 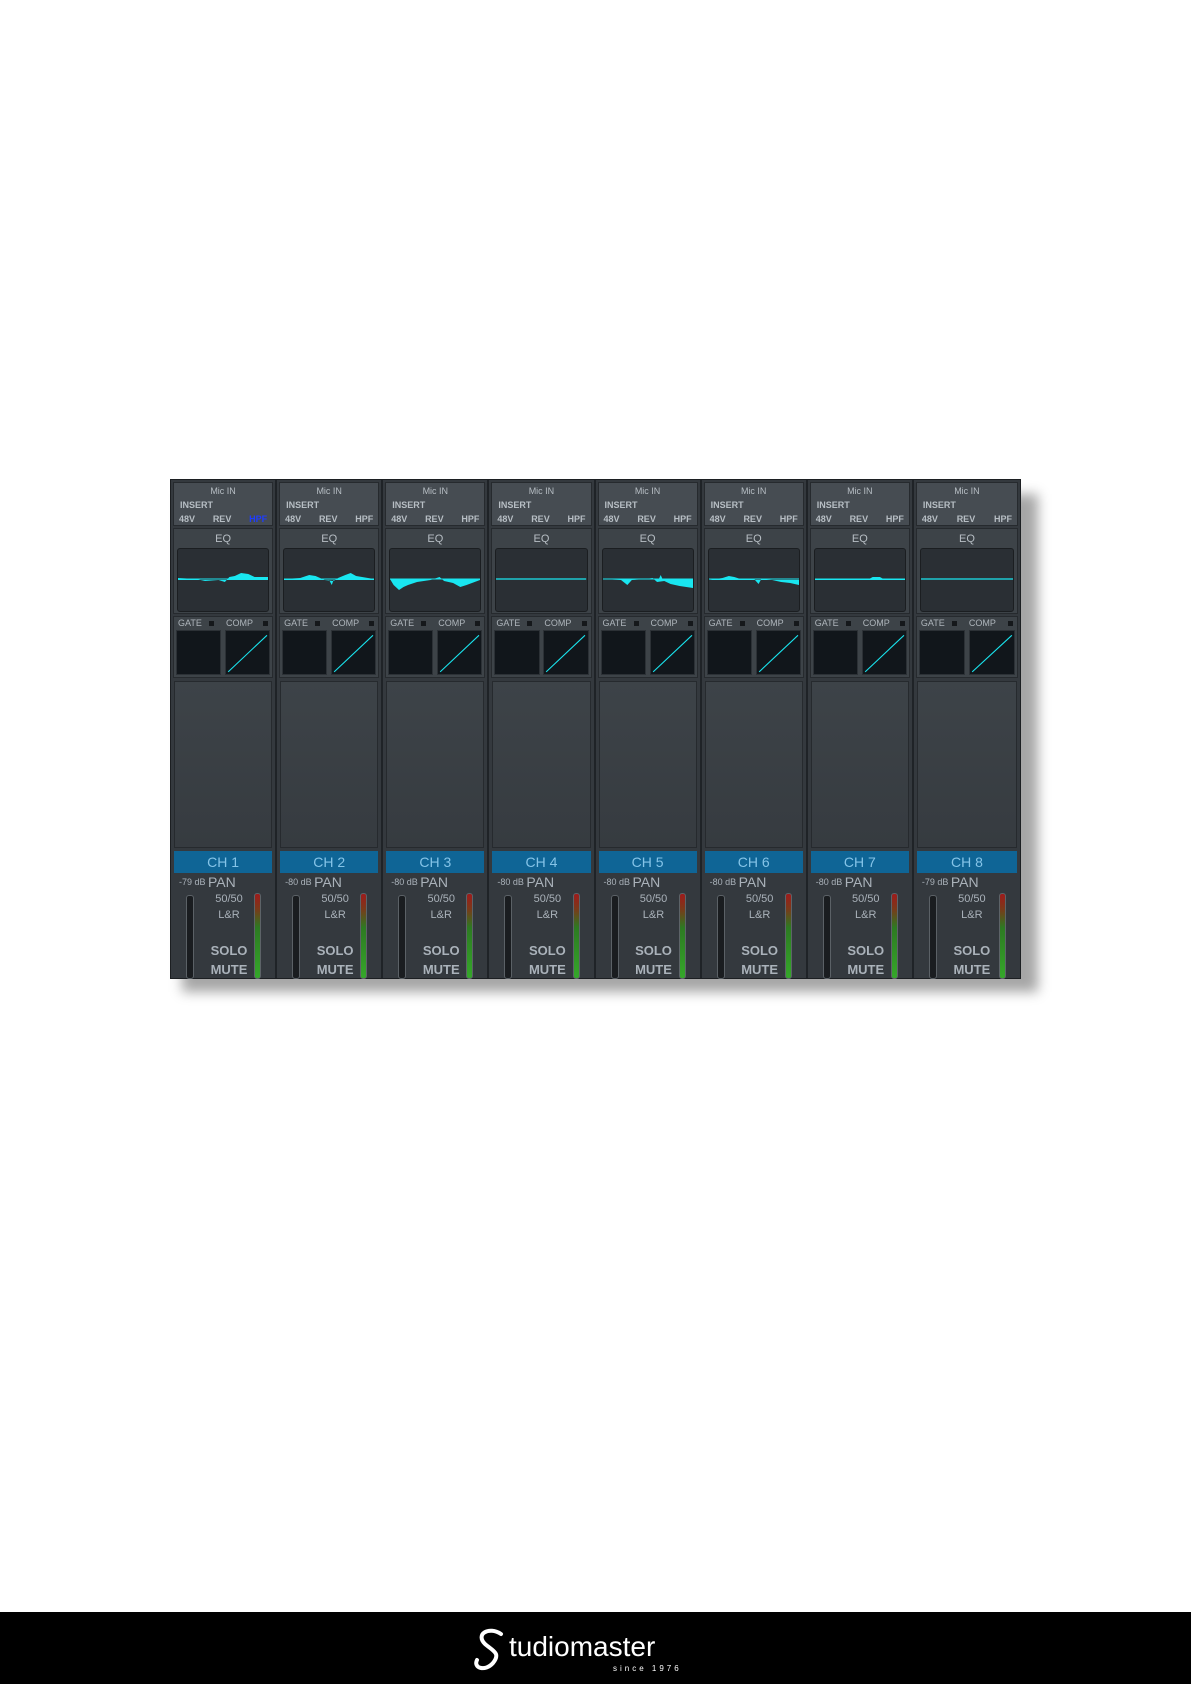 I want to click on channel-name-button: CH 6, so click(x=753, y=862).